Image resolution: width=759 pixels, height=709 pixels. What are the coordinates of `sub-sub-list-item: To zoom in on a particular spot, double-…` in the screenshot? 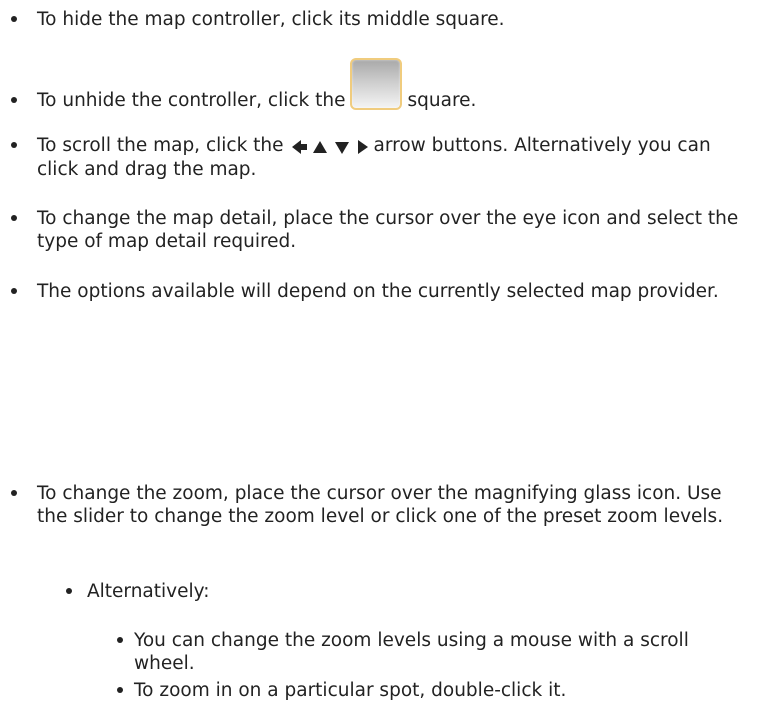 It's located at (443, 690).